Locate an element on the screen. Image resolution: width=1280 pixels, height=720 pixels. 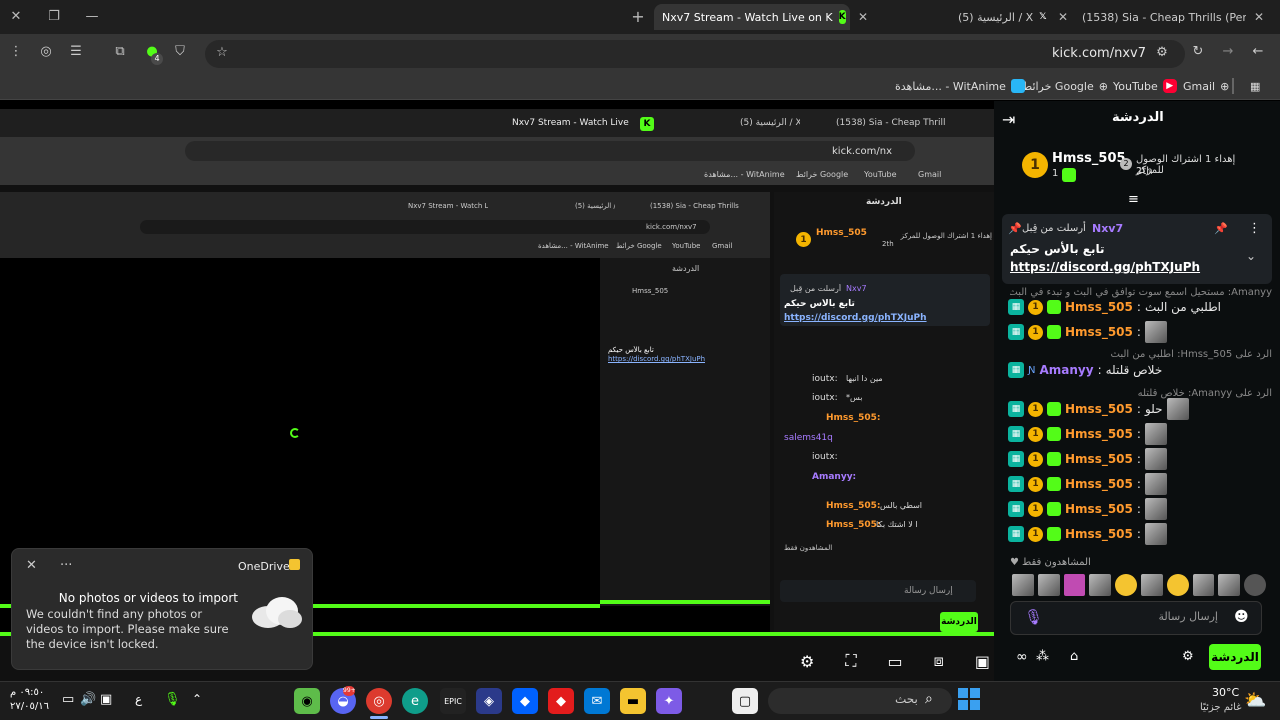
store-icon: ⌂ is located at coordinates (1074, 656).